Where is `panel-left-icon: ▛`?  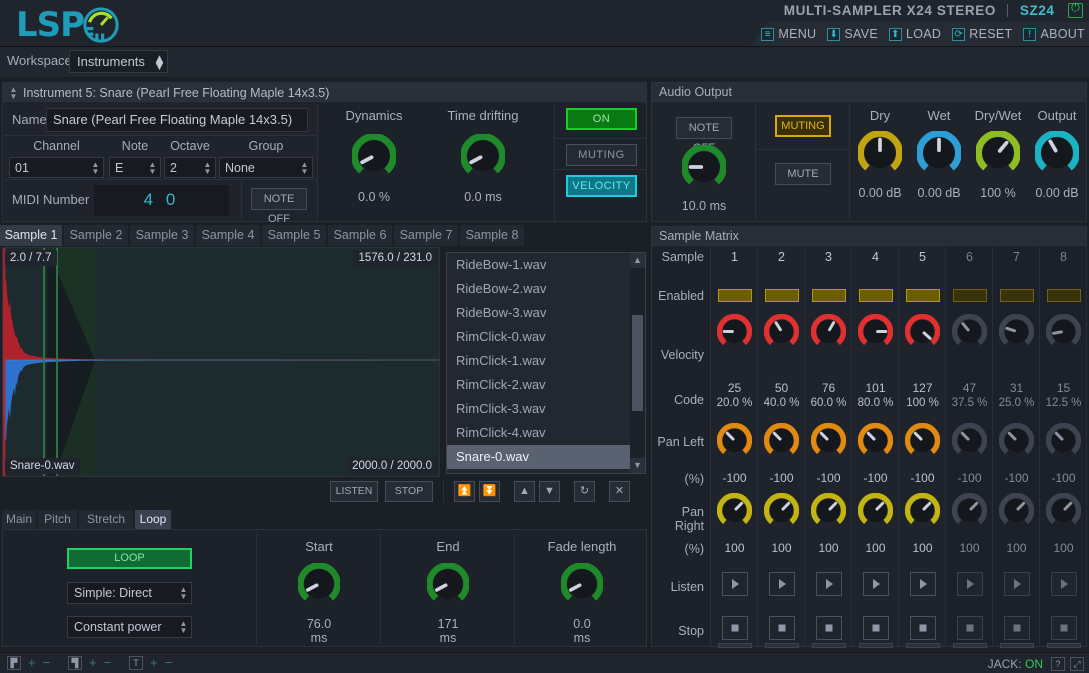 panel-left-icon: ▛ is located at coordinates (14, 663).